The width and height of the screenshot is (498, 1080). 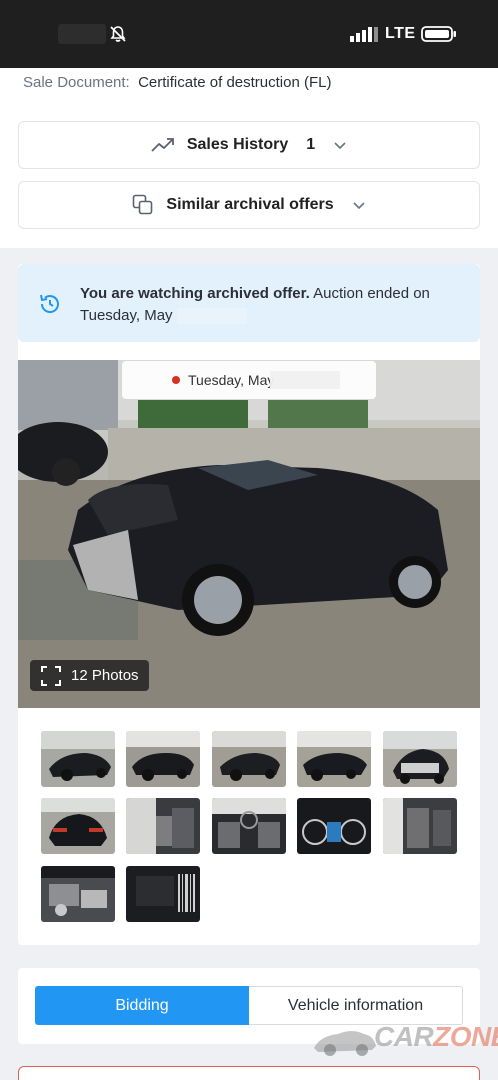 I want to click on carzone-watermark: CARZONE, so click(x=436, y=1037).